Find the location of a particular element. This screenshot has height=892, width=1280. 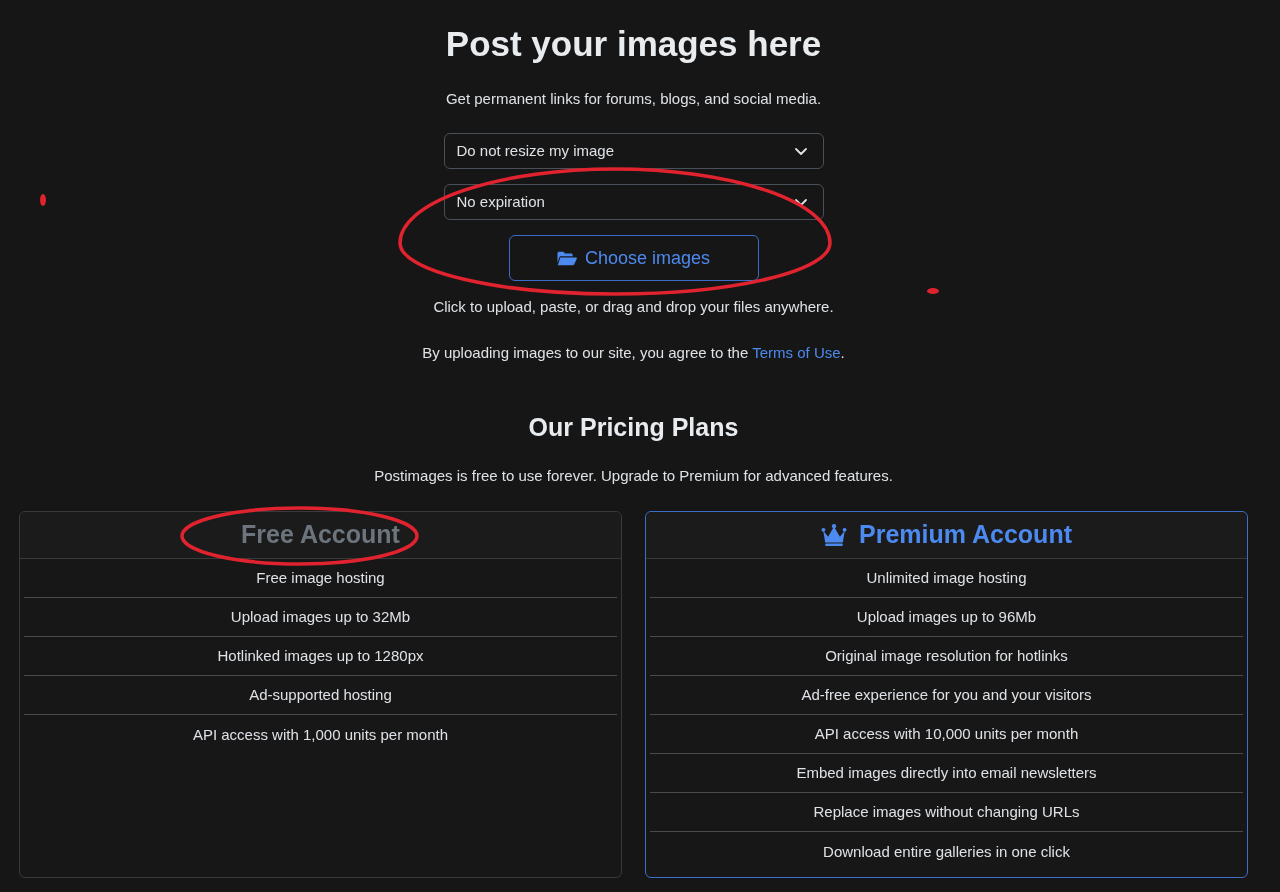

plan-feature: API access with 10,000 units per month is located at coordinates (946, 734).